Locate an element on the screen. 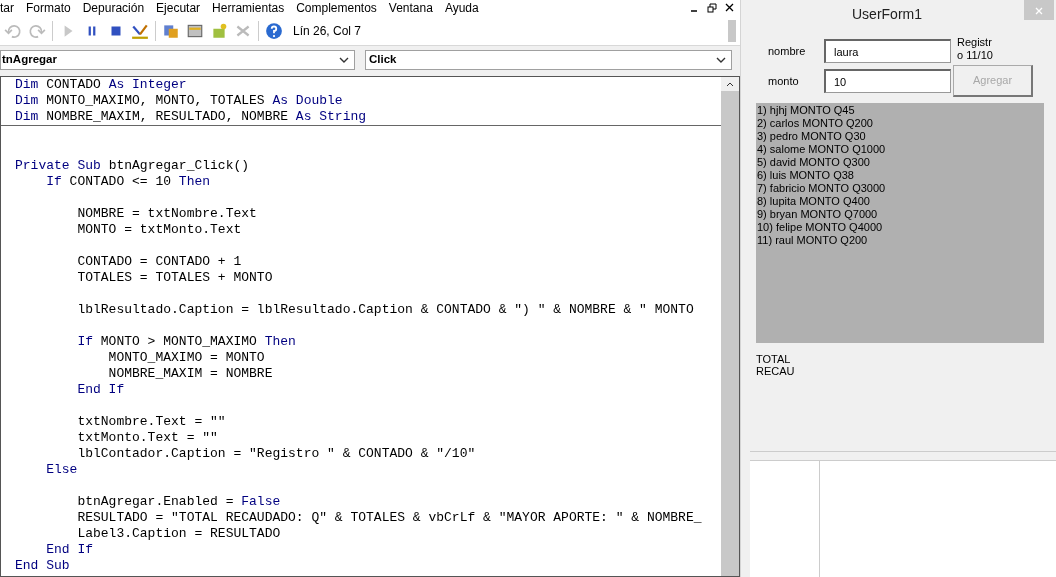 Image resolution: width=1056 pixels, height=577 pixels. code-line: lblResultado.Caption = lblResultado.Caption & CONTADO & ") " & NOMBRE & " MONTO is located at coordinates (385, 310).